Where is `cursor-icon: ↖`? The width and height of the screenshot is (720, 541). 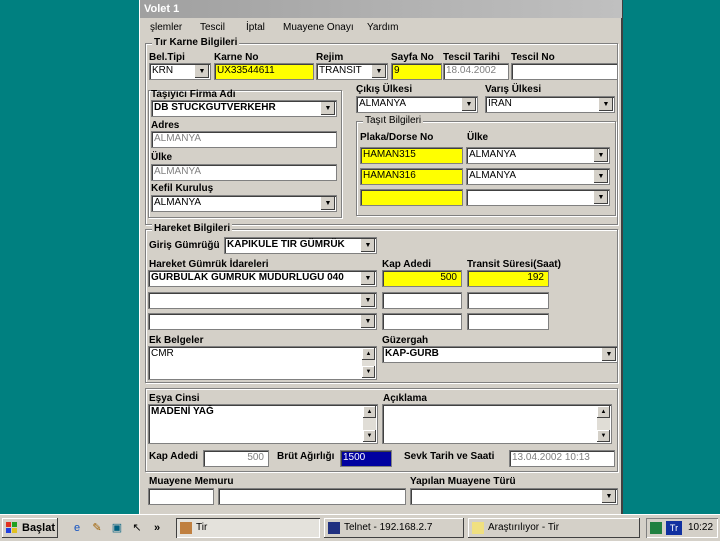 cursor-icon: ↖ is located at coordinates (137, 528).